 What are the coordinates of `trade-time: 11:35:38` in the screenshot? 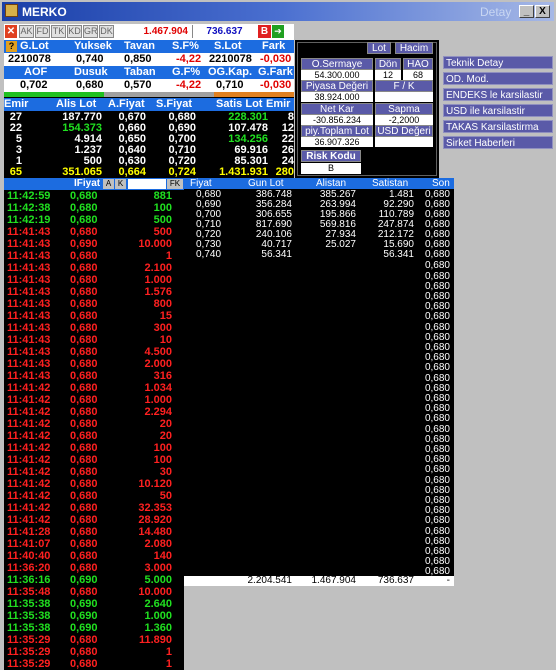 It's located at (29, 604).